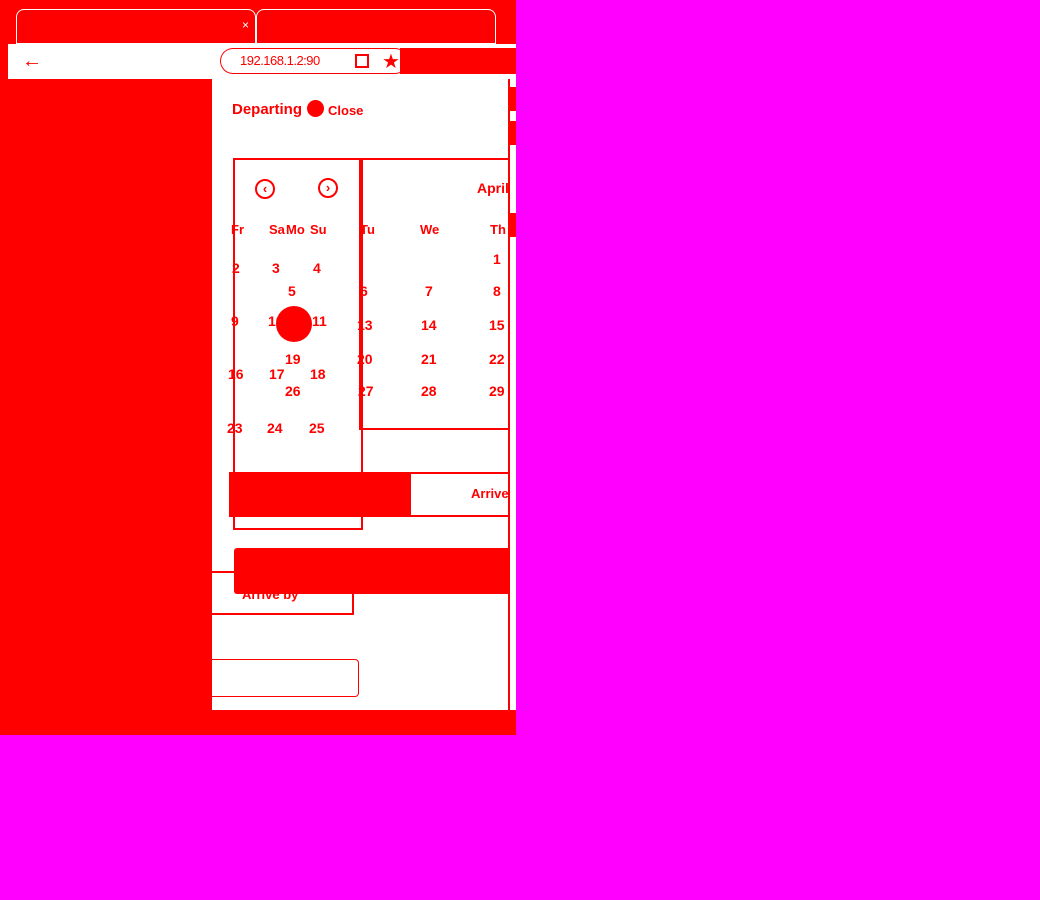  What do you see at coordinates (493, 188) in the screenshot?
I see `month-title: April` at bounding box center [493, 188].